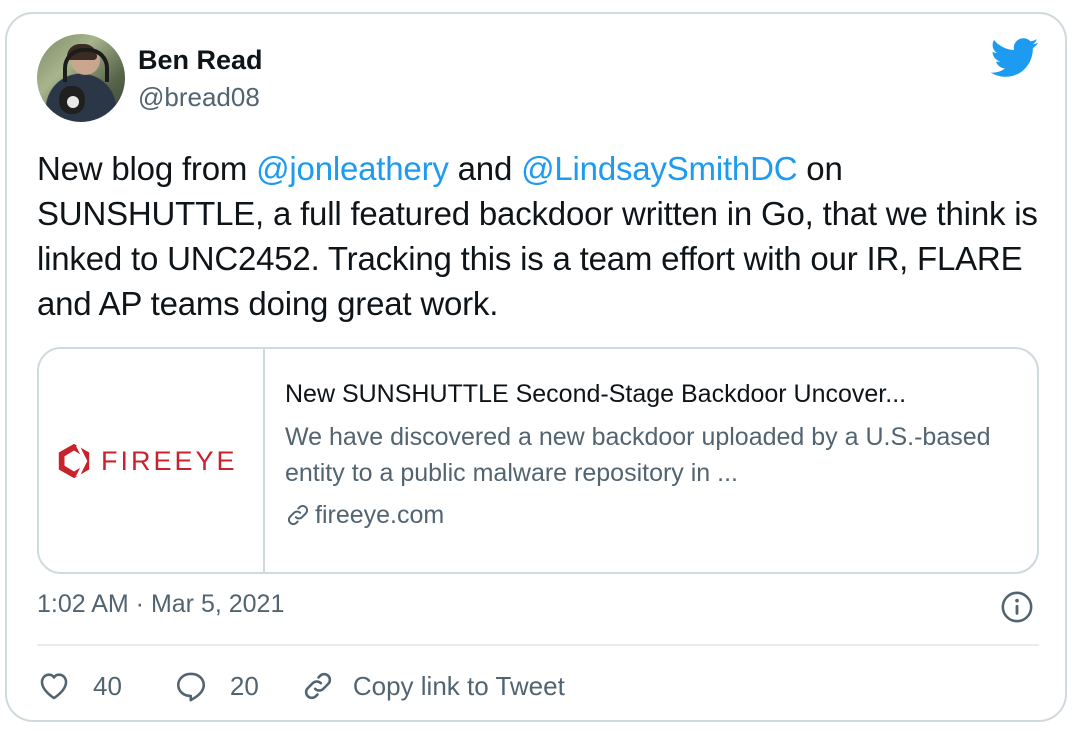 This screenshot has width=1080, height=735. What do you see at coordinates (74, 461) in the screenshot?
I see `fireeye-logo-mark-icon` at bounding box center [74, 461].